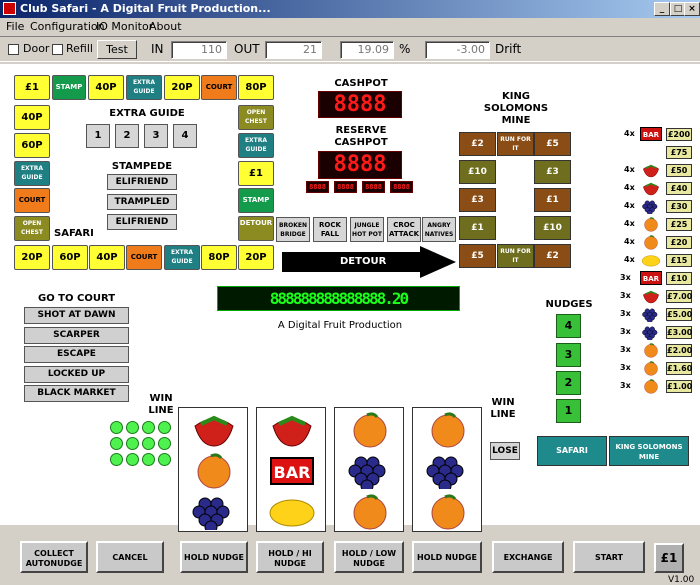  What do you see at coordinates (360, 165) in the screenshot?
I see `reserve-cashpot-display: 8888` at bounding box center [360, 165].